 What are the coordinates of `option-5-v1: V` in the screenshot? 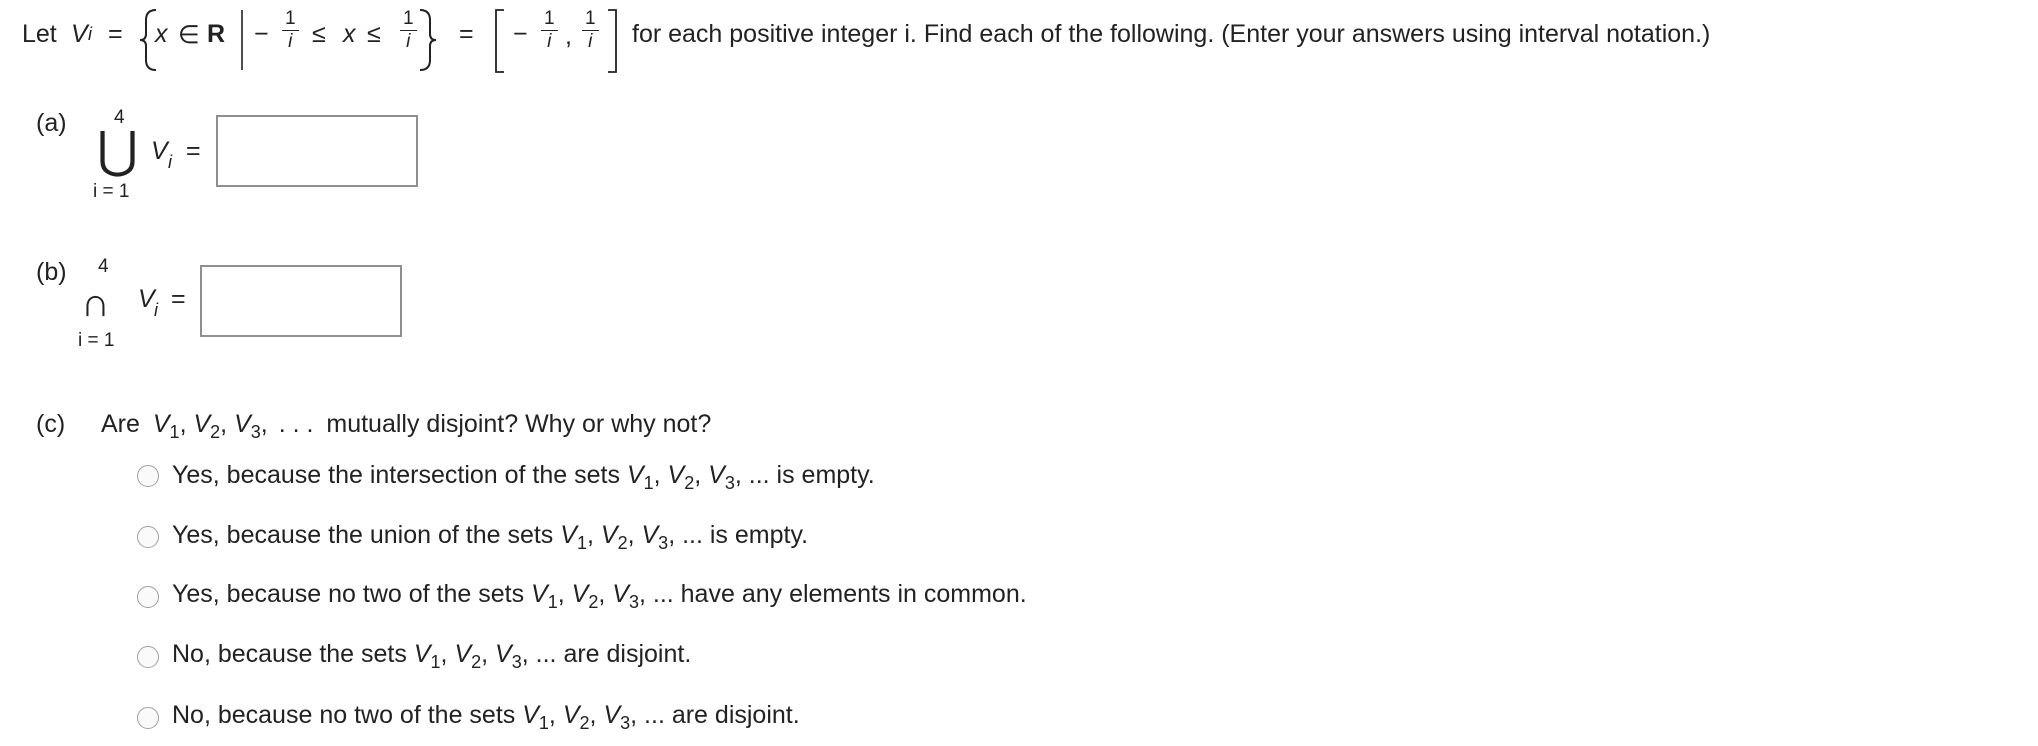 It's located at (530, 715).